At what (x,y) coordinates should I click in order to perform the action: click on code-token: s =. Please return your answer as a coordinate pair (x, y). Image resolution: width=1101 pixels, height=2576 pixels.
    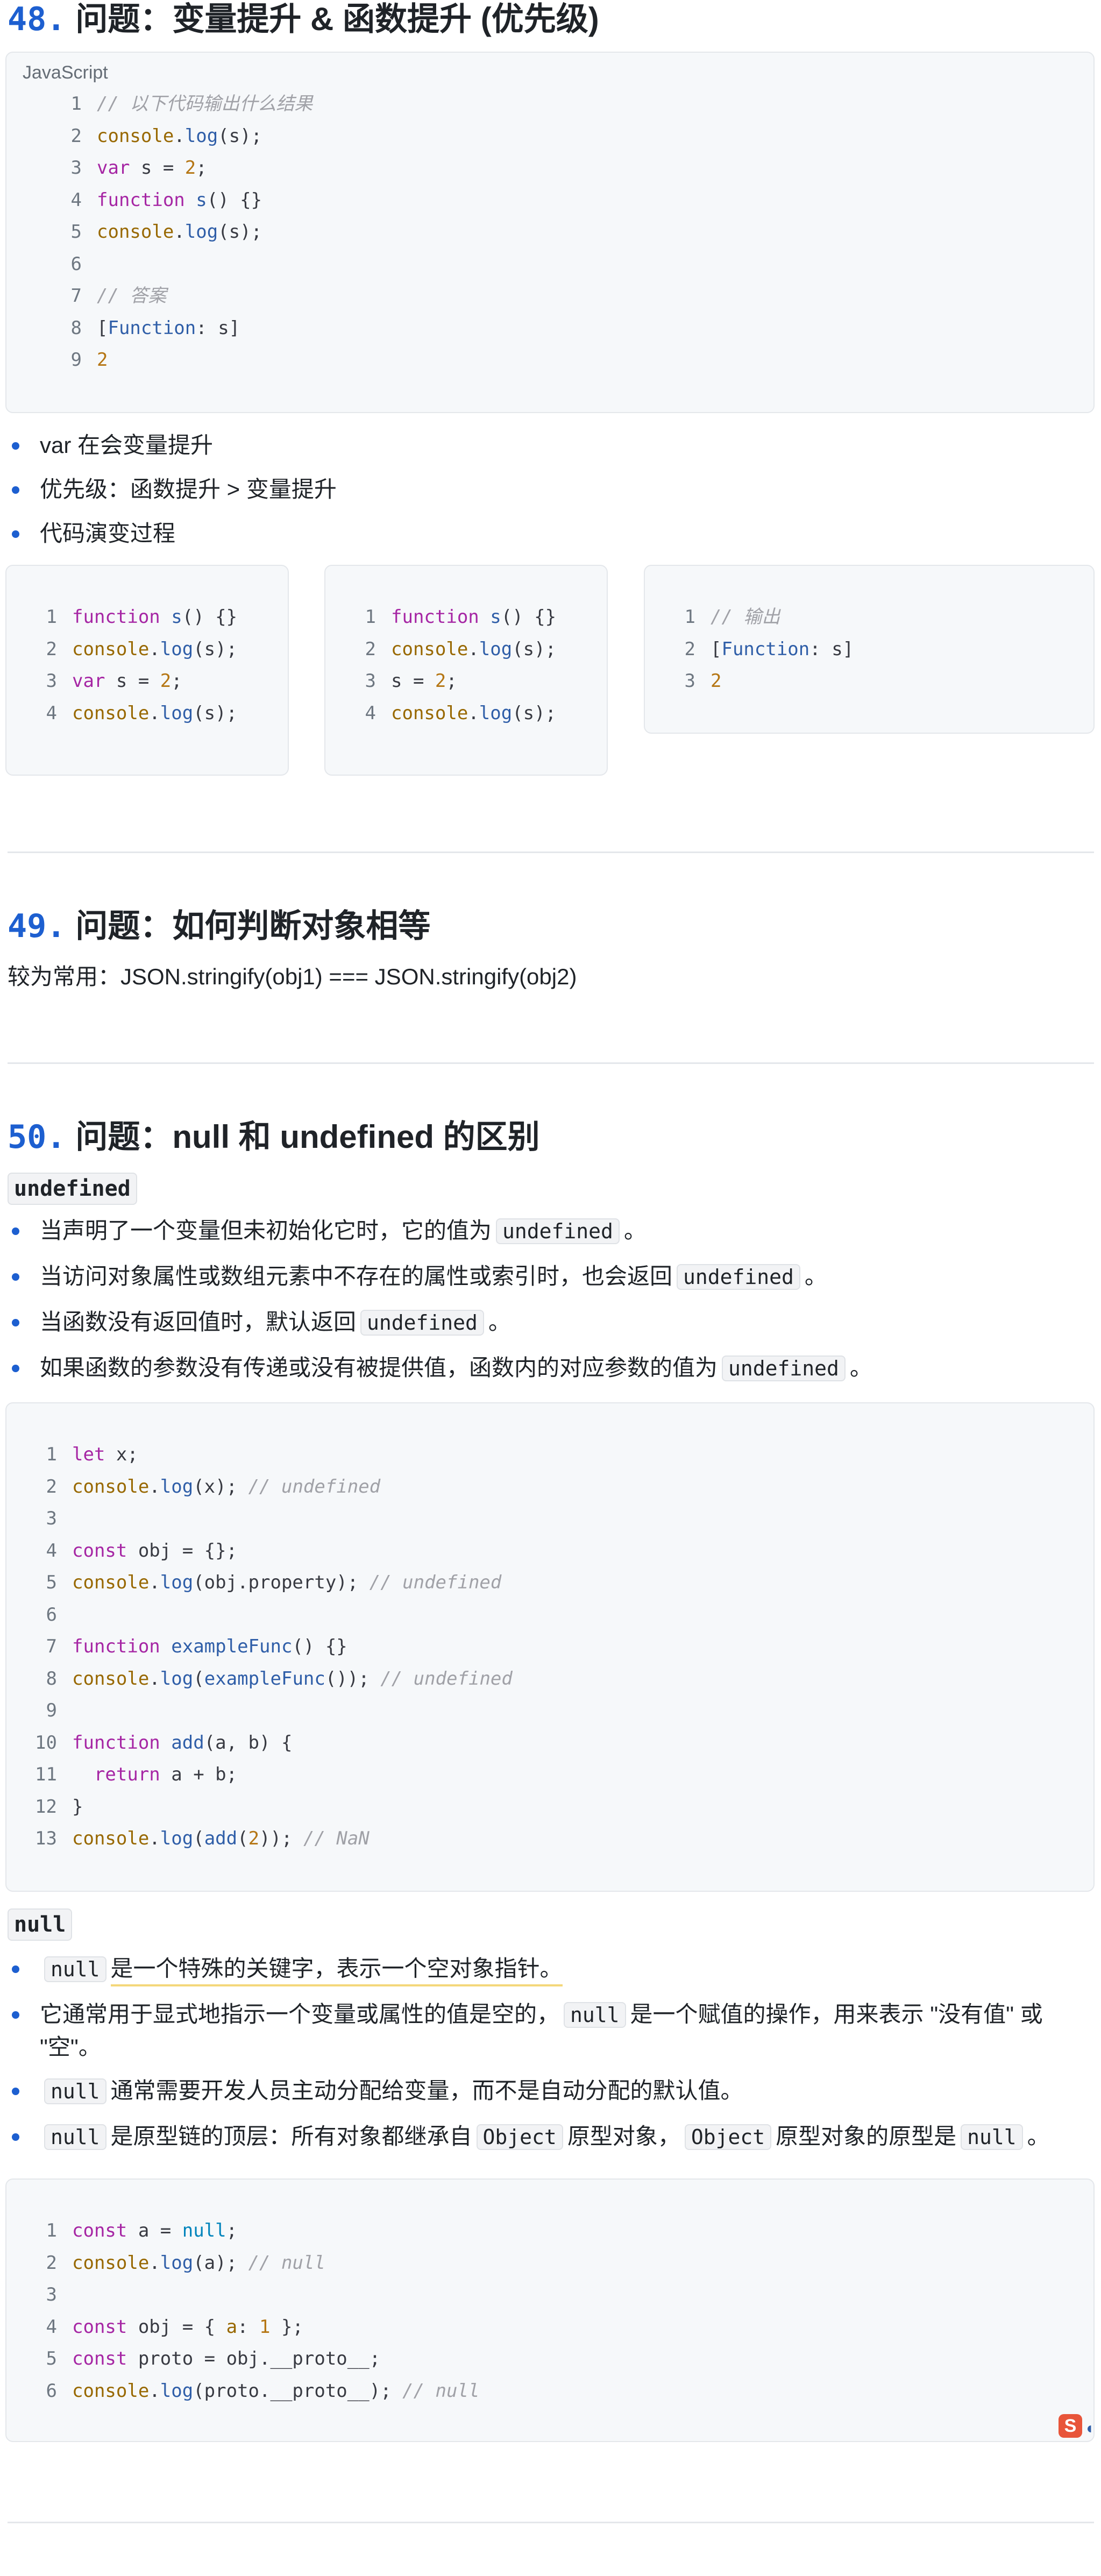
    Looking at the image, I should click on (157, 168).